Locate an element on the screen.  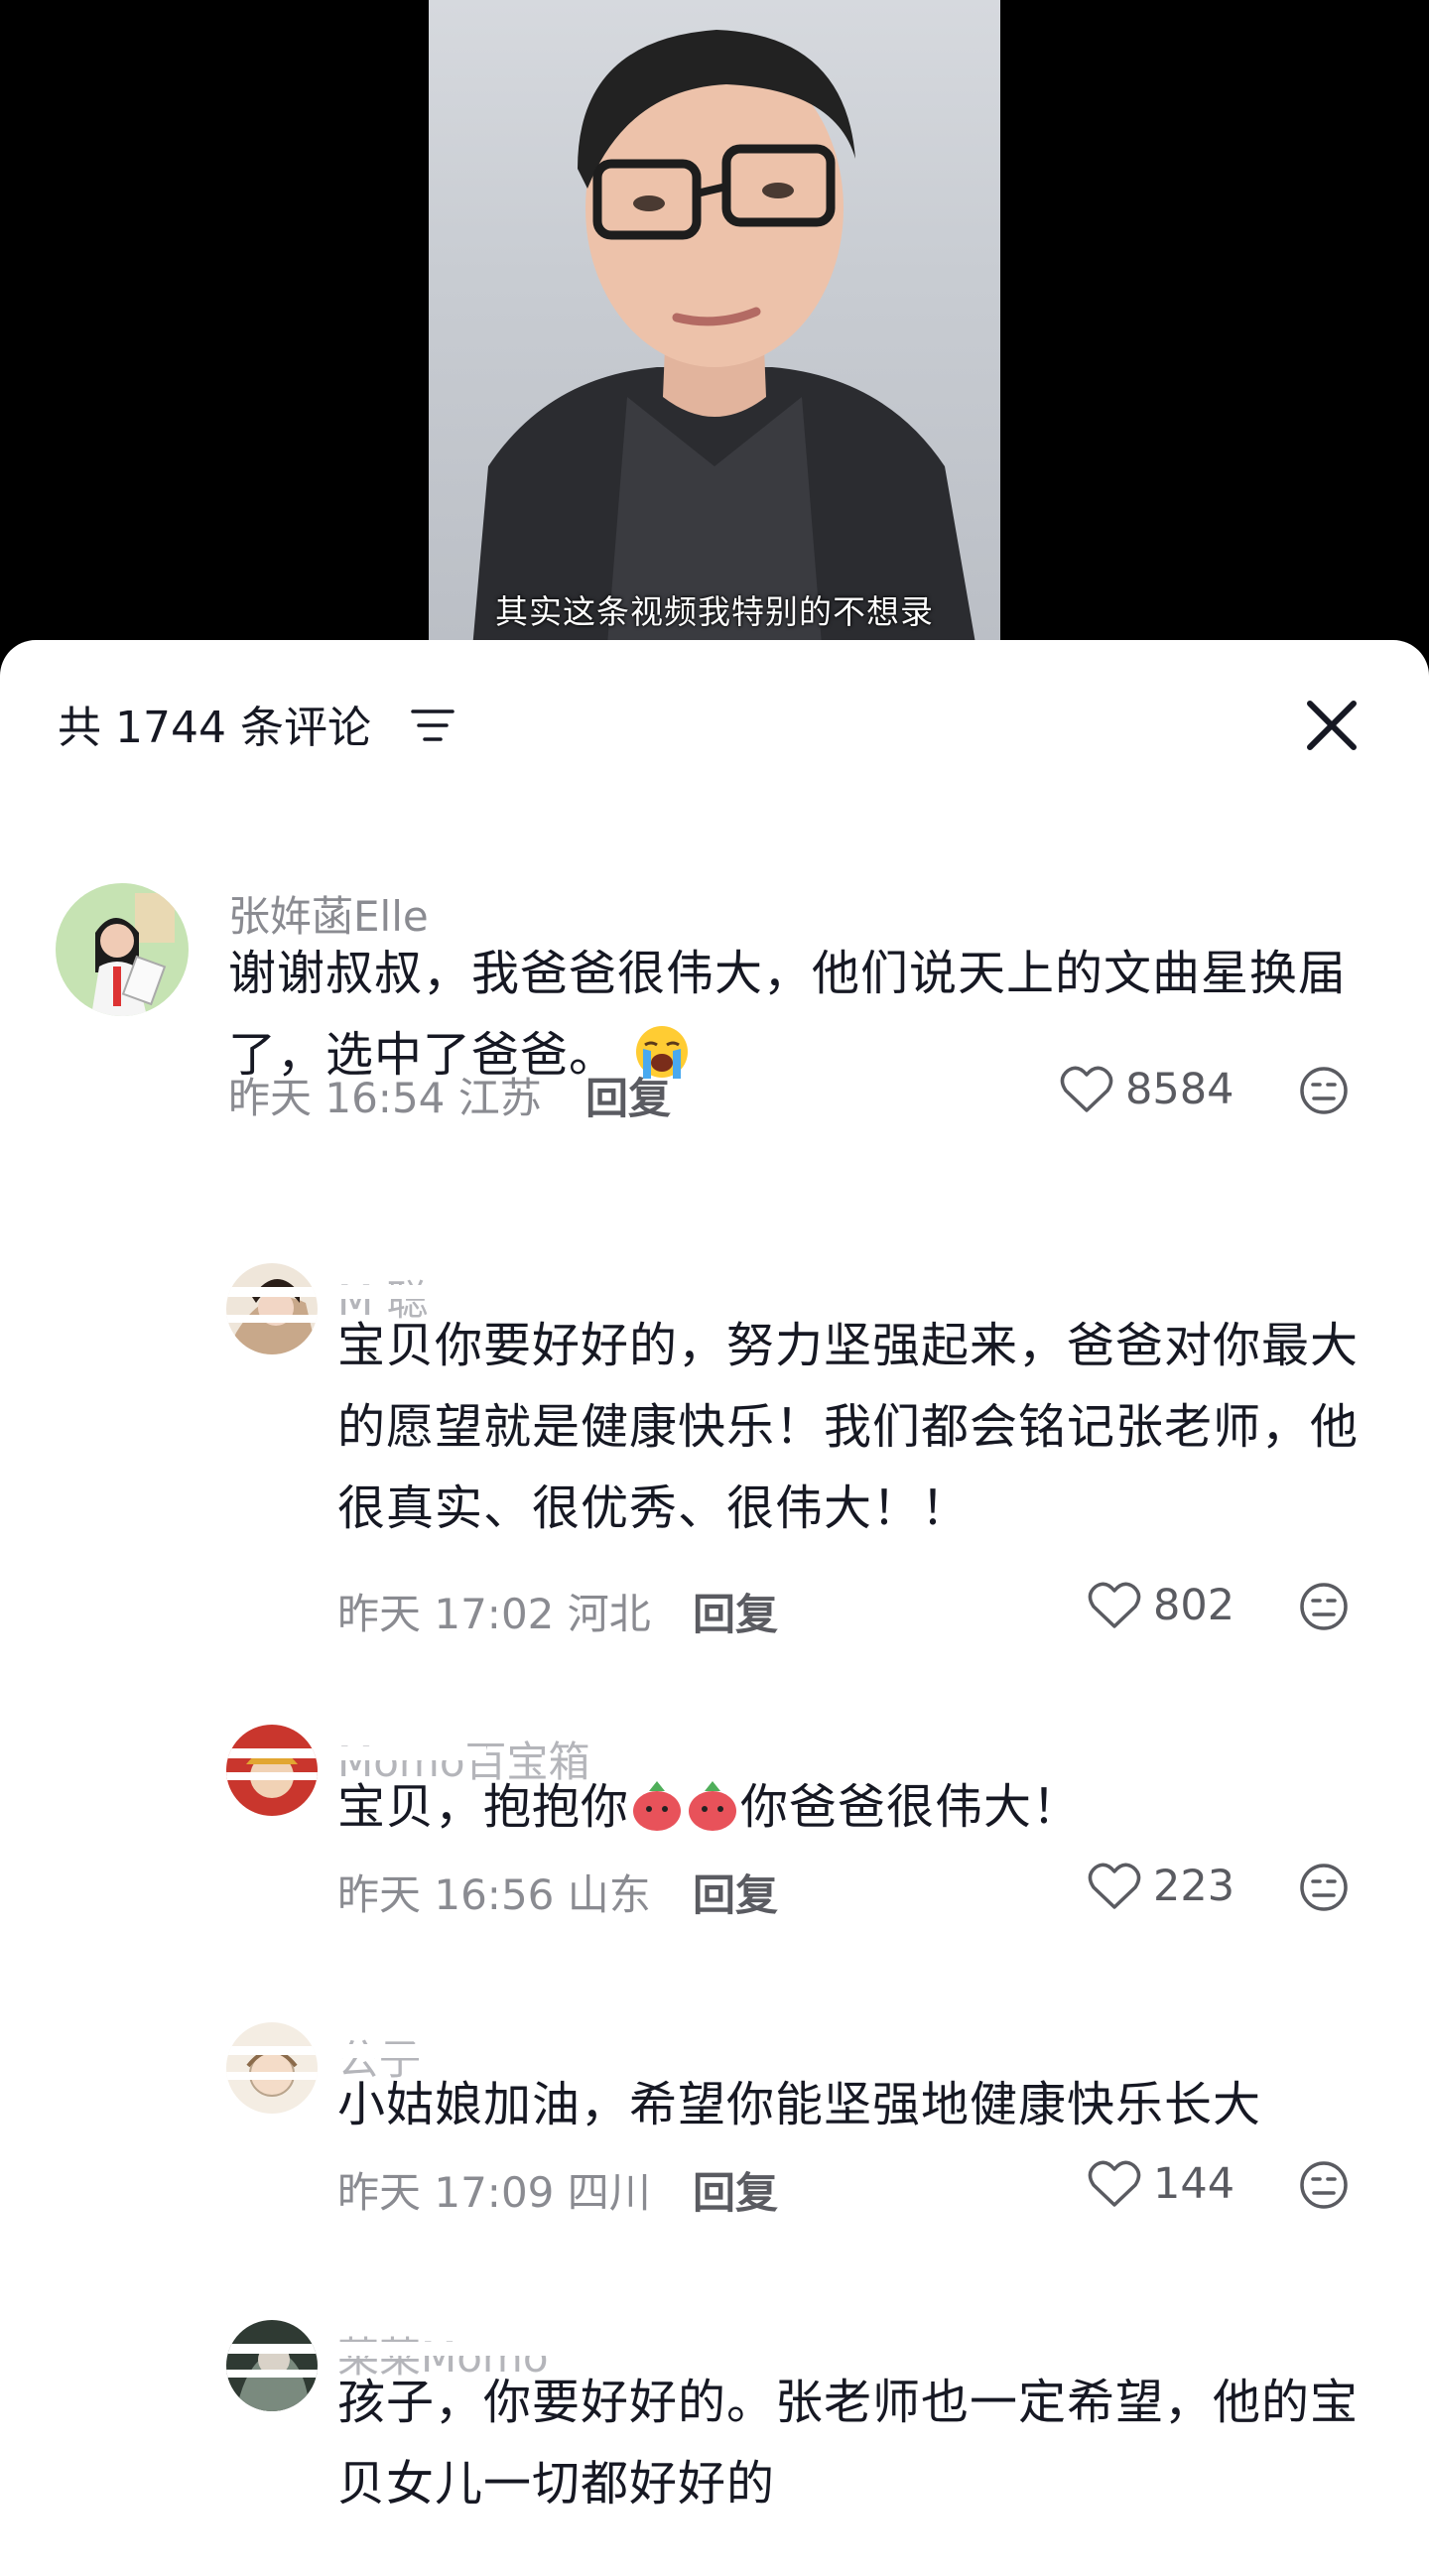
comment-location: 山东 is located at coordinates (609, 1895).